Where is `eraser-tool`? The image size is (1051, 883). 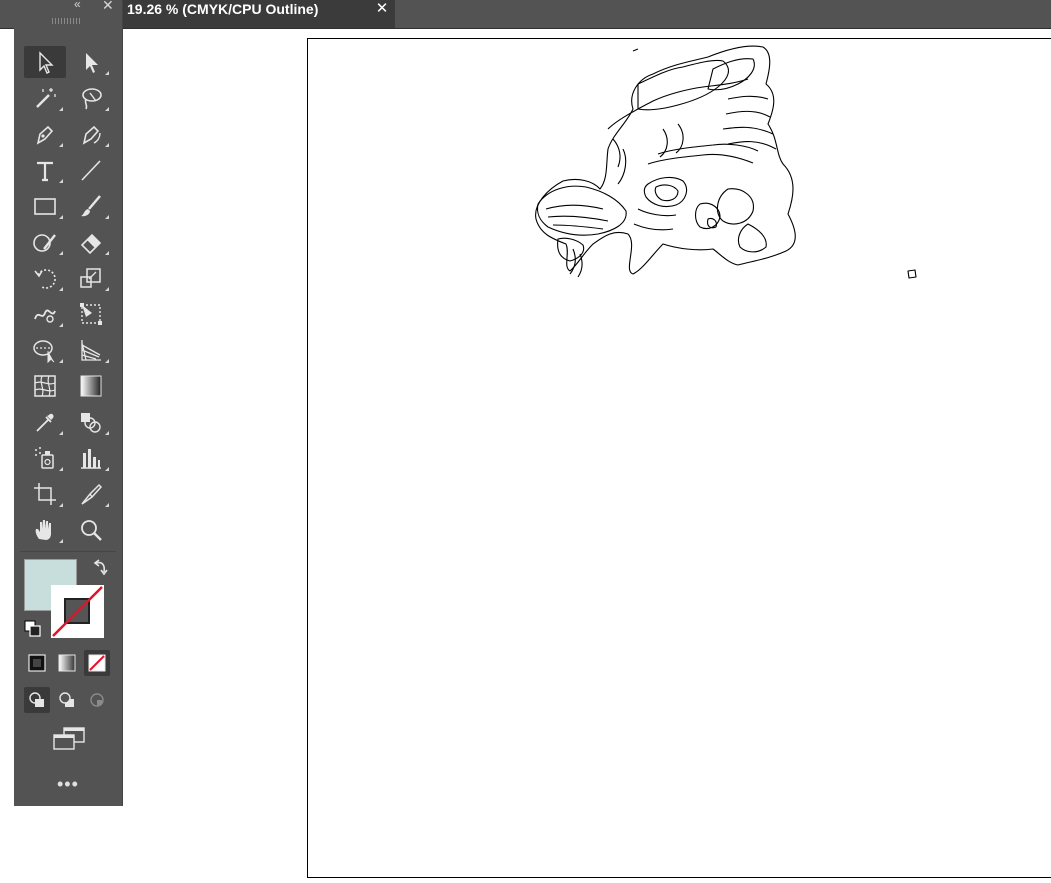
eraser-tool is located at coordinates (91, 242).